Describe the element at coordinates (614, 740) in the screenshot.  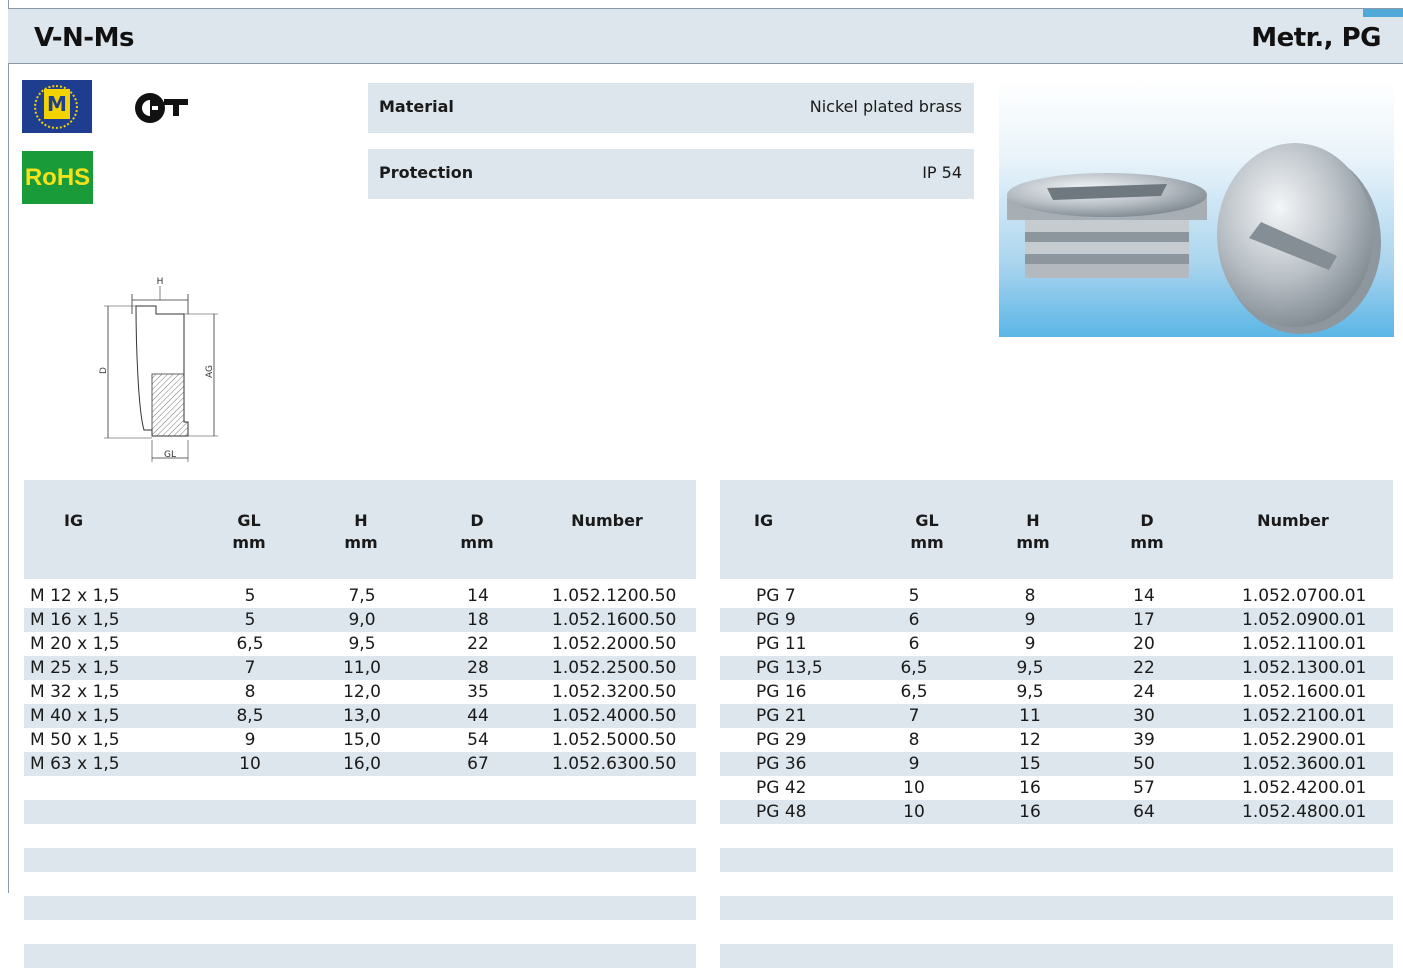
I see `cell-number: 1.052.5000.50` at that location.